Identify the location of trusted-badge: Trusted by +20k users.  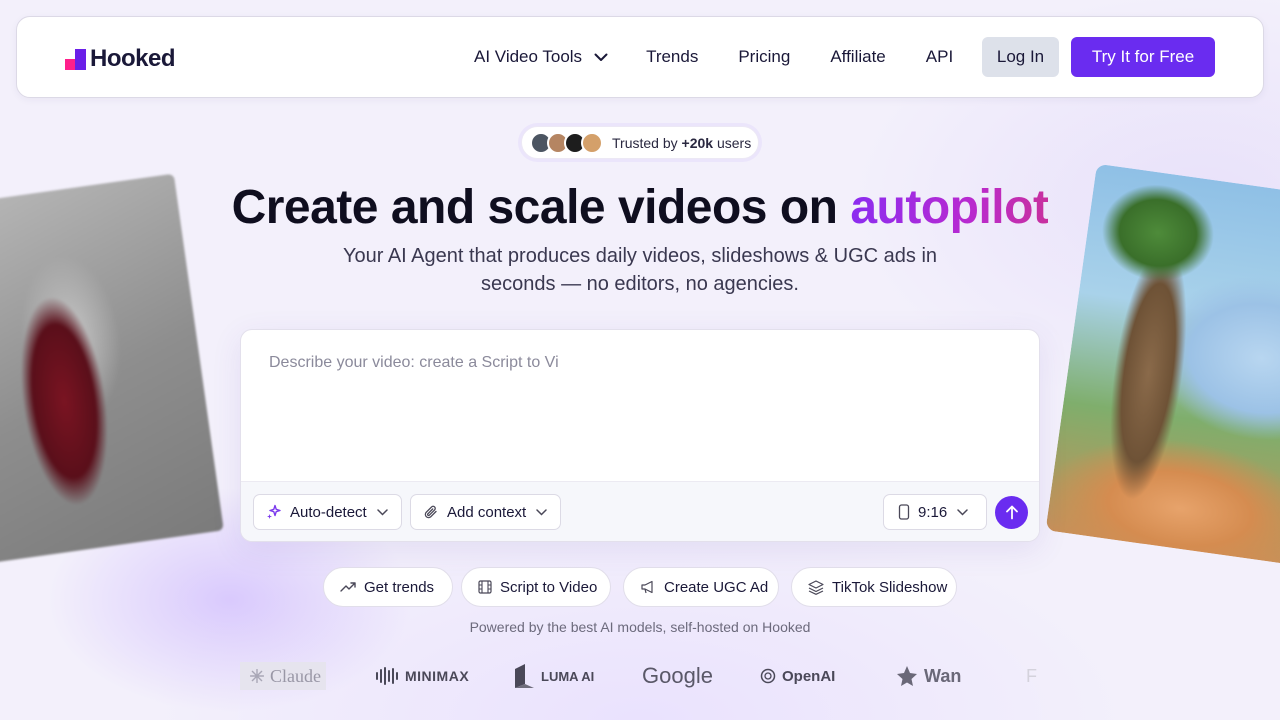
(640, 142).